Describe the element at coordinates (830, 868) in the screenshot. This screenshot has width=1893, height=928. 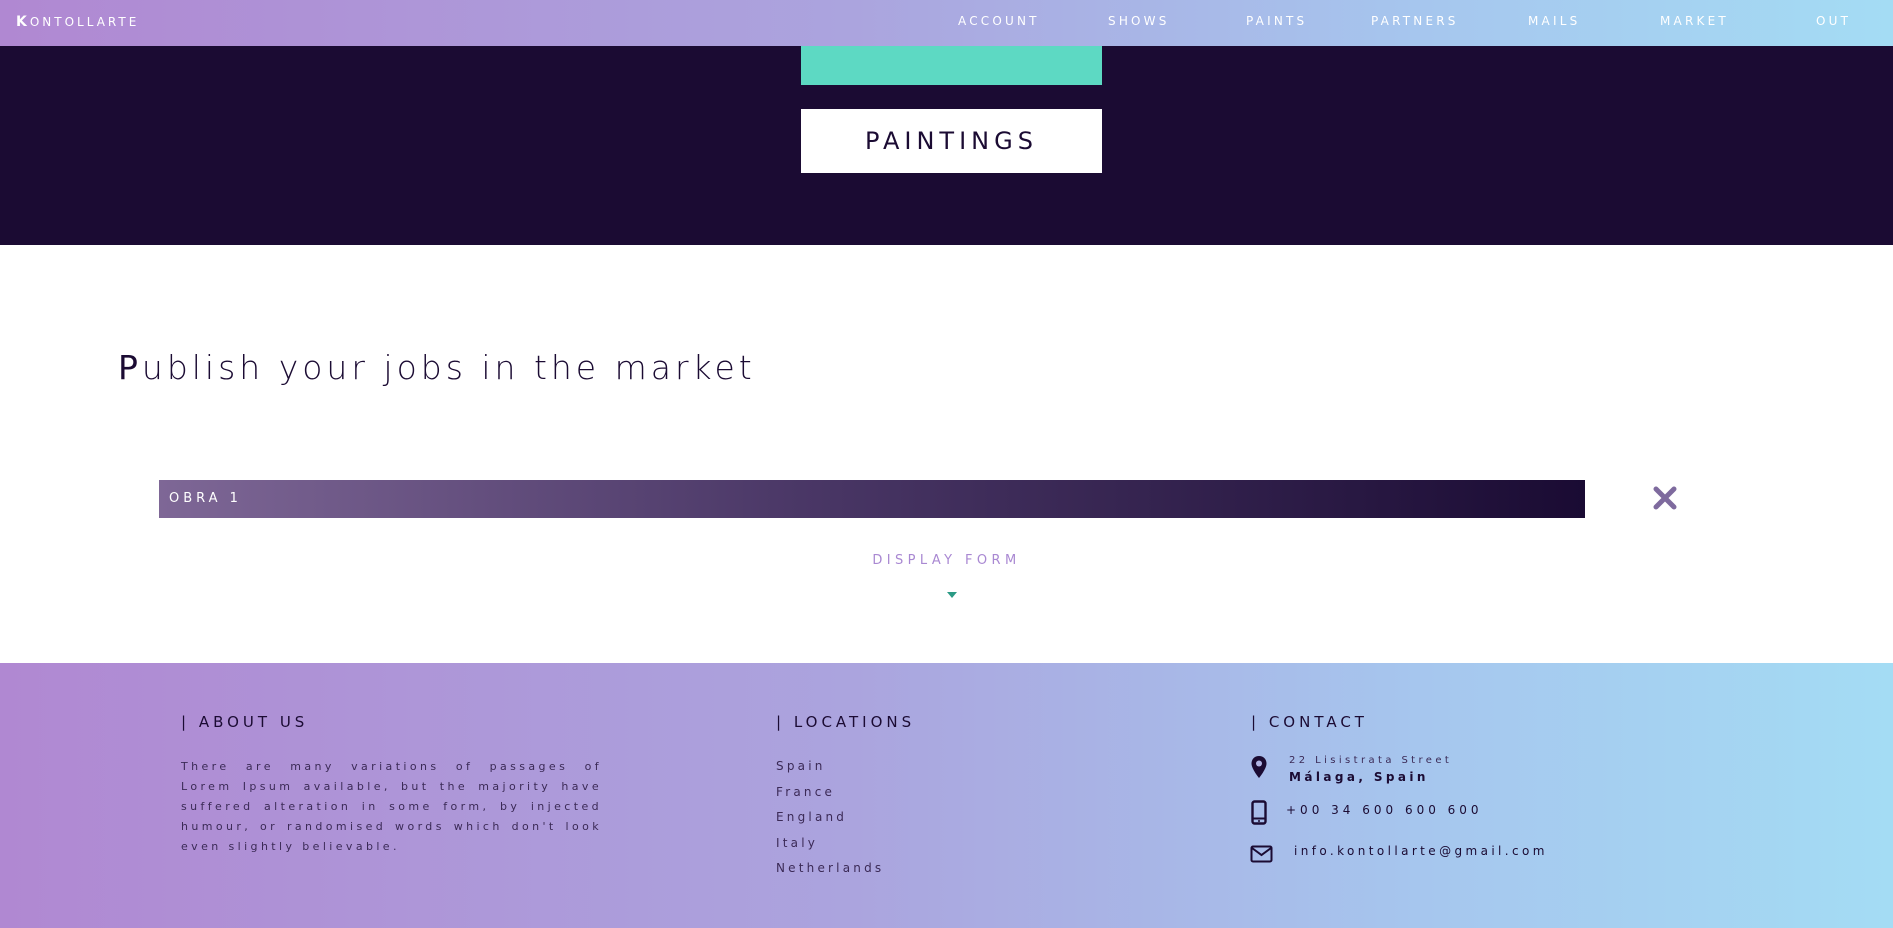
I see `location-item: Netherlands` at that location.